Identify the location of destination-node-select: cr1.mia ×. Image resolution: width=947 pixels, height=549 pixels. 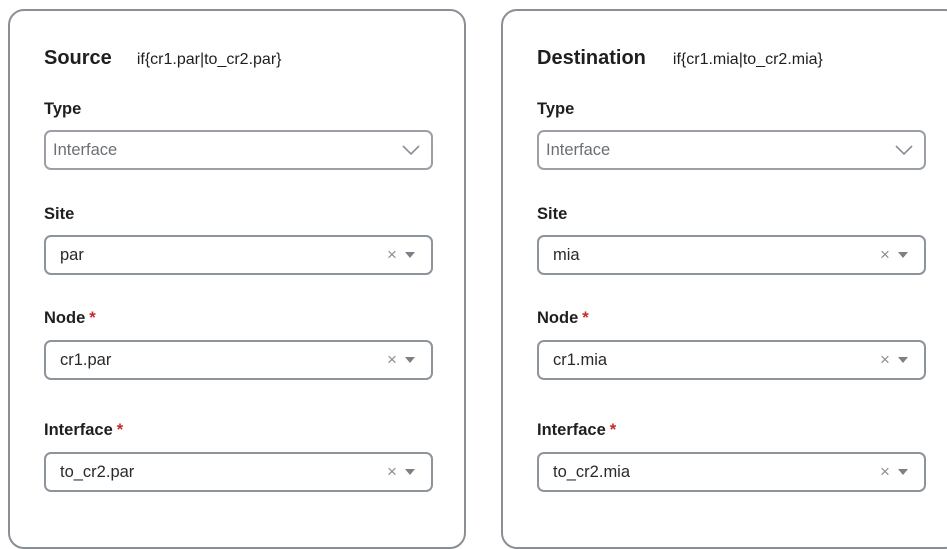
(731, 360).